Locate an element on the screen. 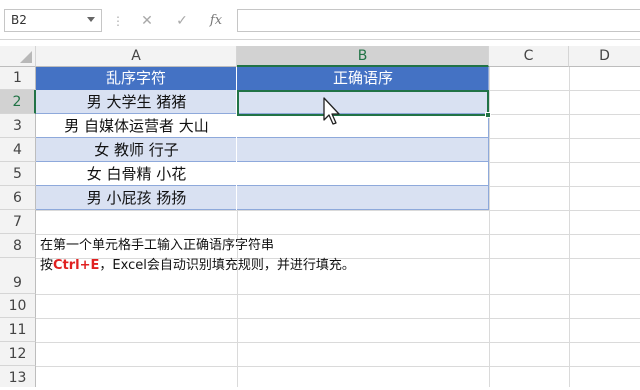  table-cell-b5 is located at coordinates (363, 174).